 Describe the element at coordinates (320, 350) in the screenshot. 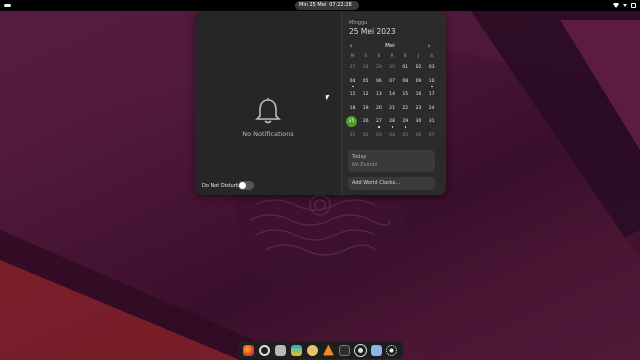

I see `dock` at that location.